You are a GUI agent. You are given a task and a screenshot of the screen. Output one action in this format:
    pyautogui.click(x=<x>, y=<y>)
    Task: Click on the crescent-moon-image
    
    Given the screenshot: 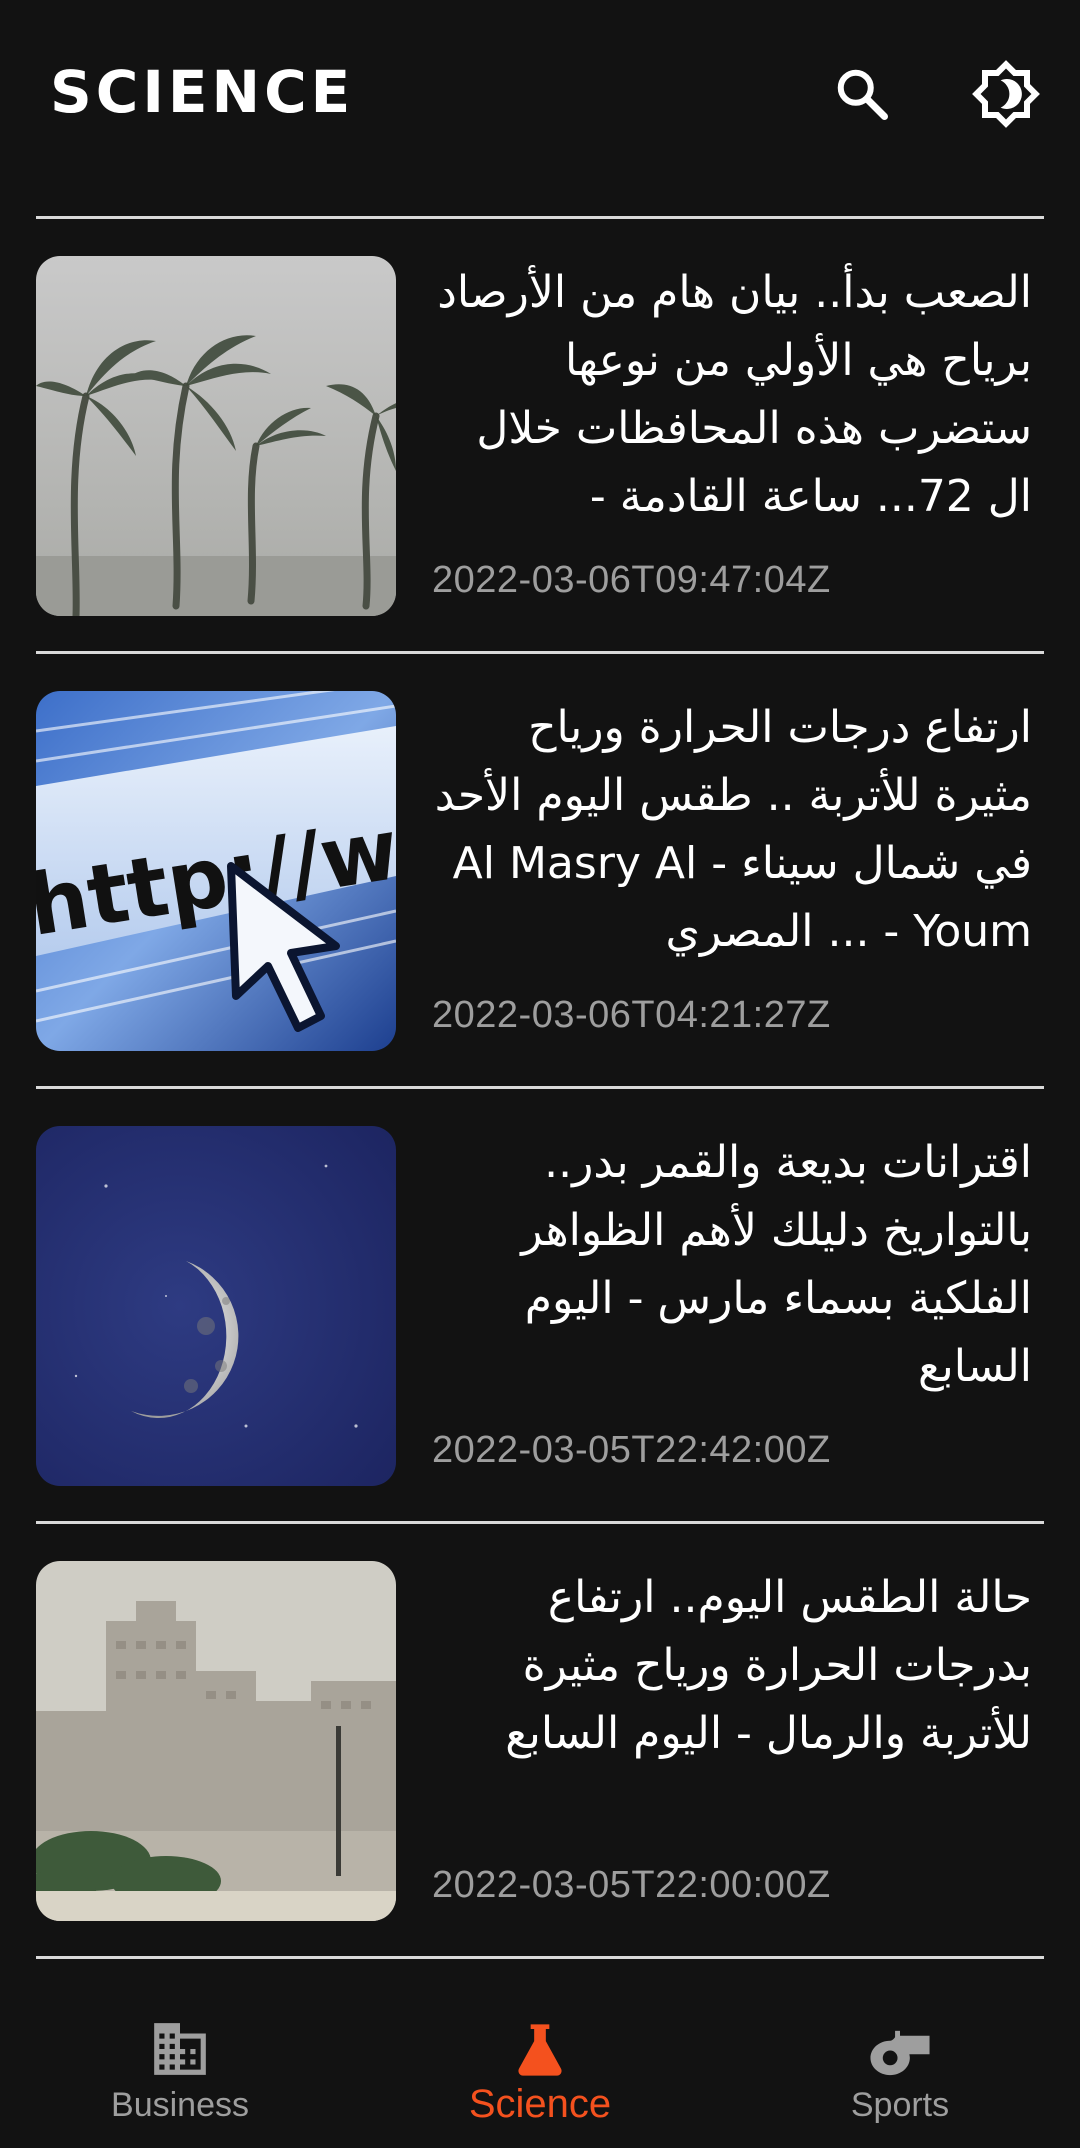 What is the action you would take?
    pyautogui.click(x=216, y=1306)
    